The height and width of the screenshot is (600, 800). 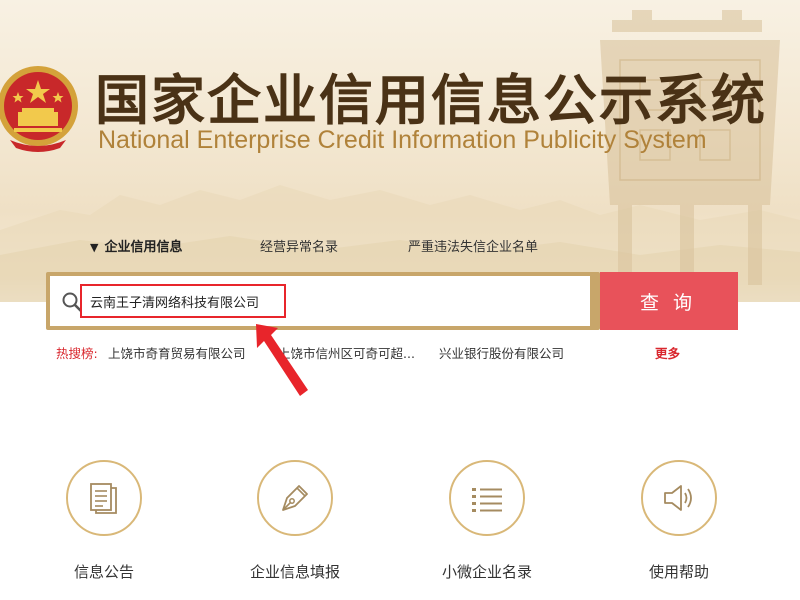 What do you see at coordinates (299, 245) in the screenshot?
I see `tab-abnormal-operations-list: 经营异常名录` at bounding box center [299, 245].